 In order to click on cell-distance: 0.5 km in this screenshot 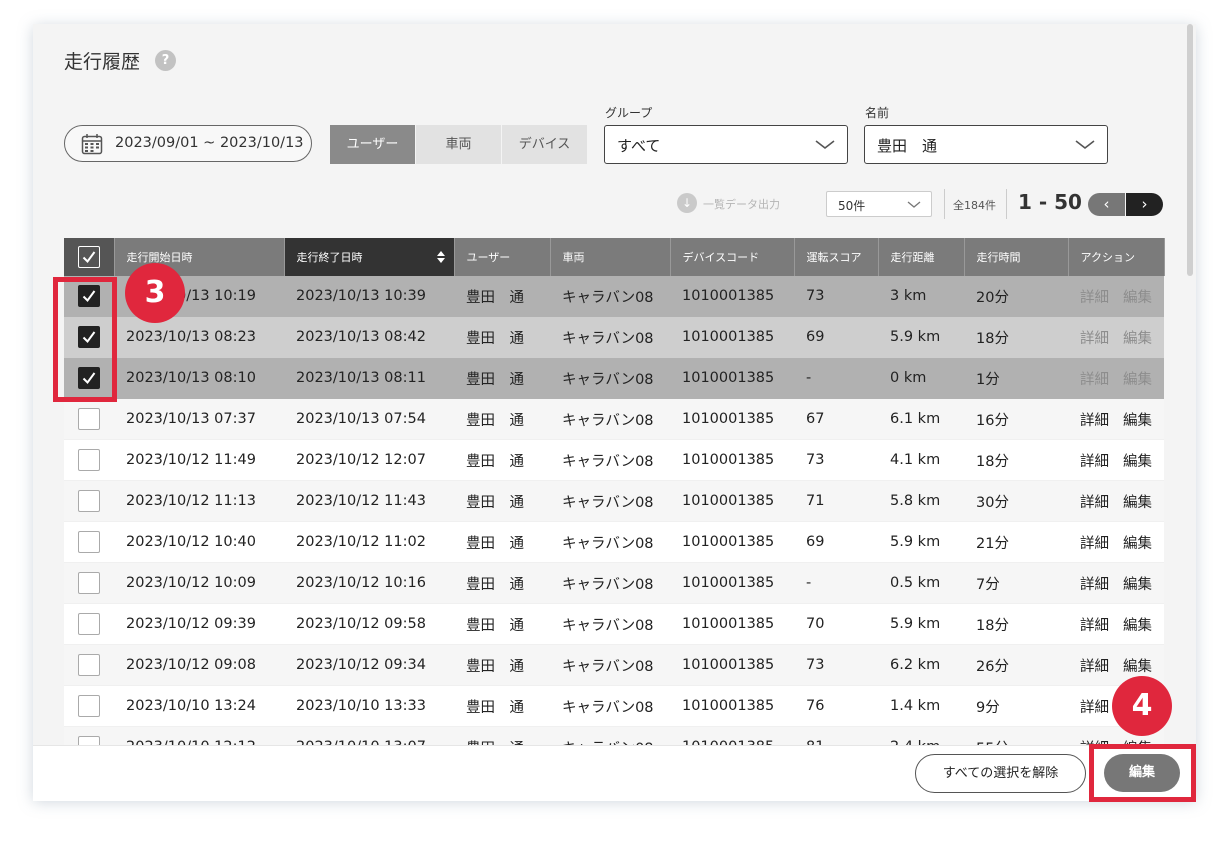, I will do `click(921, 583)`.